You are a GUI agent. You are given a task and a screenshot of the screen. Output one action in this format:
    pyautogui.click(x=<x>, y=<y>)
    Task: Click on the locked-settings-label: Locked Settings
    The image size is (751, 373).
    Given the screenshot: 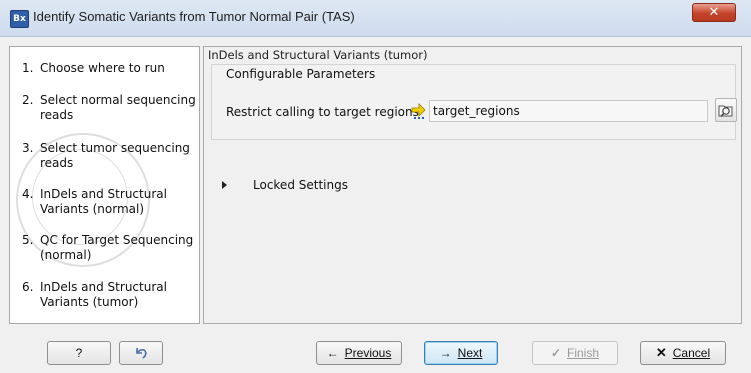 What is the action you would take?
    pyautogui.click(x=300, y=185)
    